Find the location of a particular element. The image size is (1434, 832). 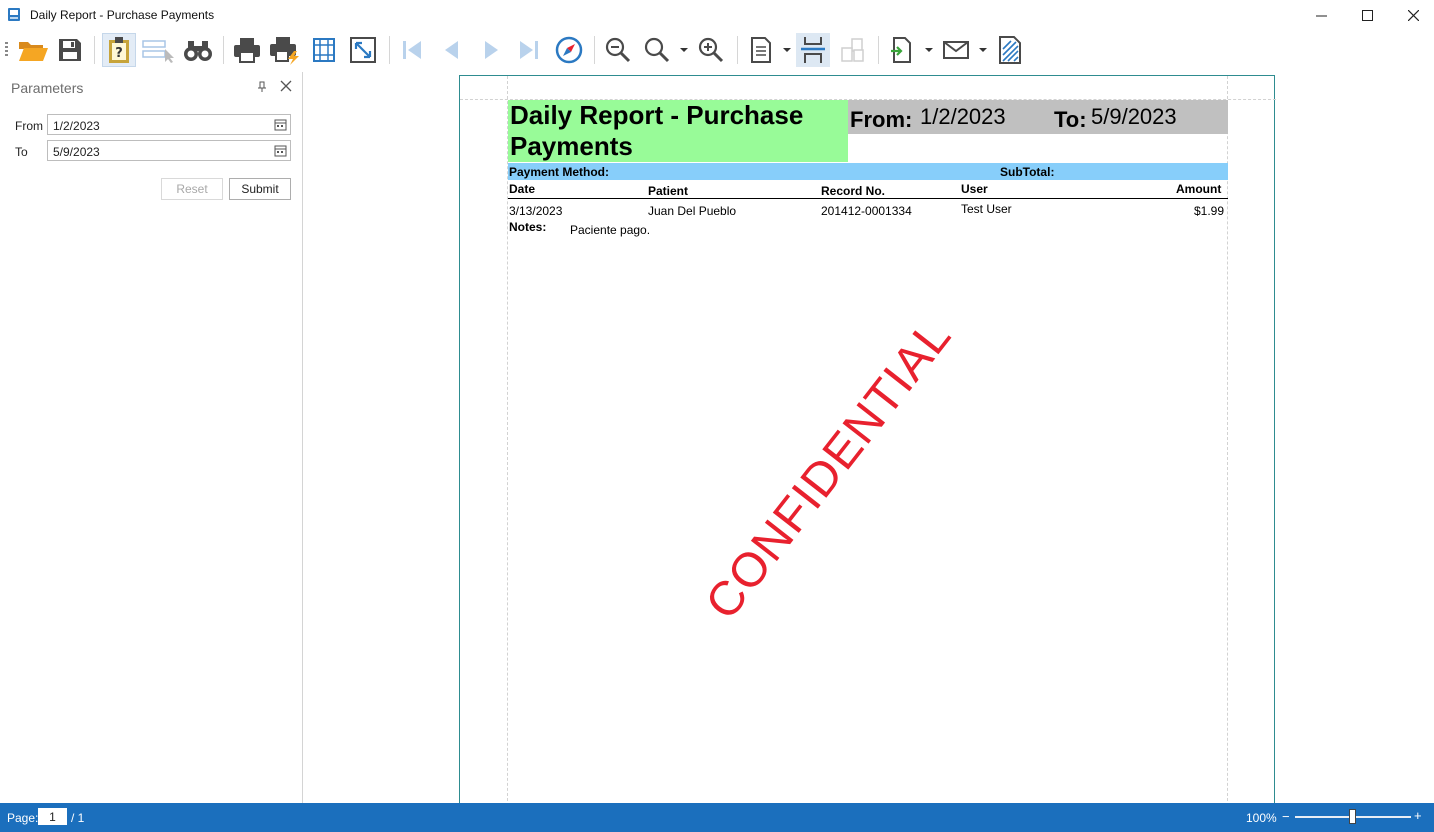

send-email-icon is located at coordinates (956, 50).